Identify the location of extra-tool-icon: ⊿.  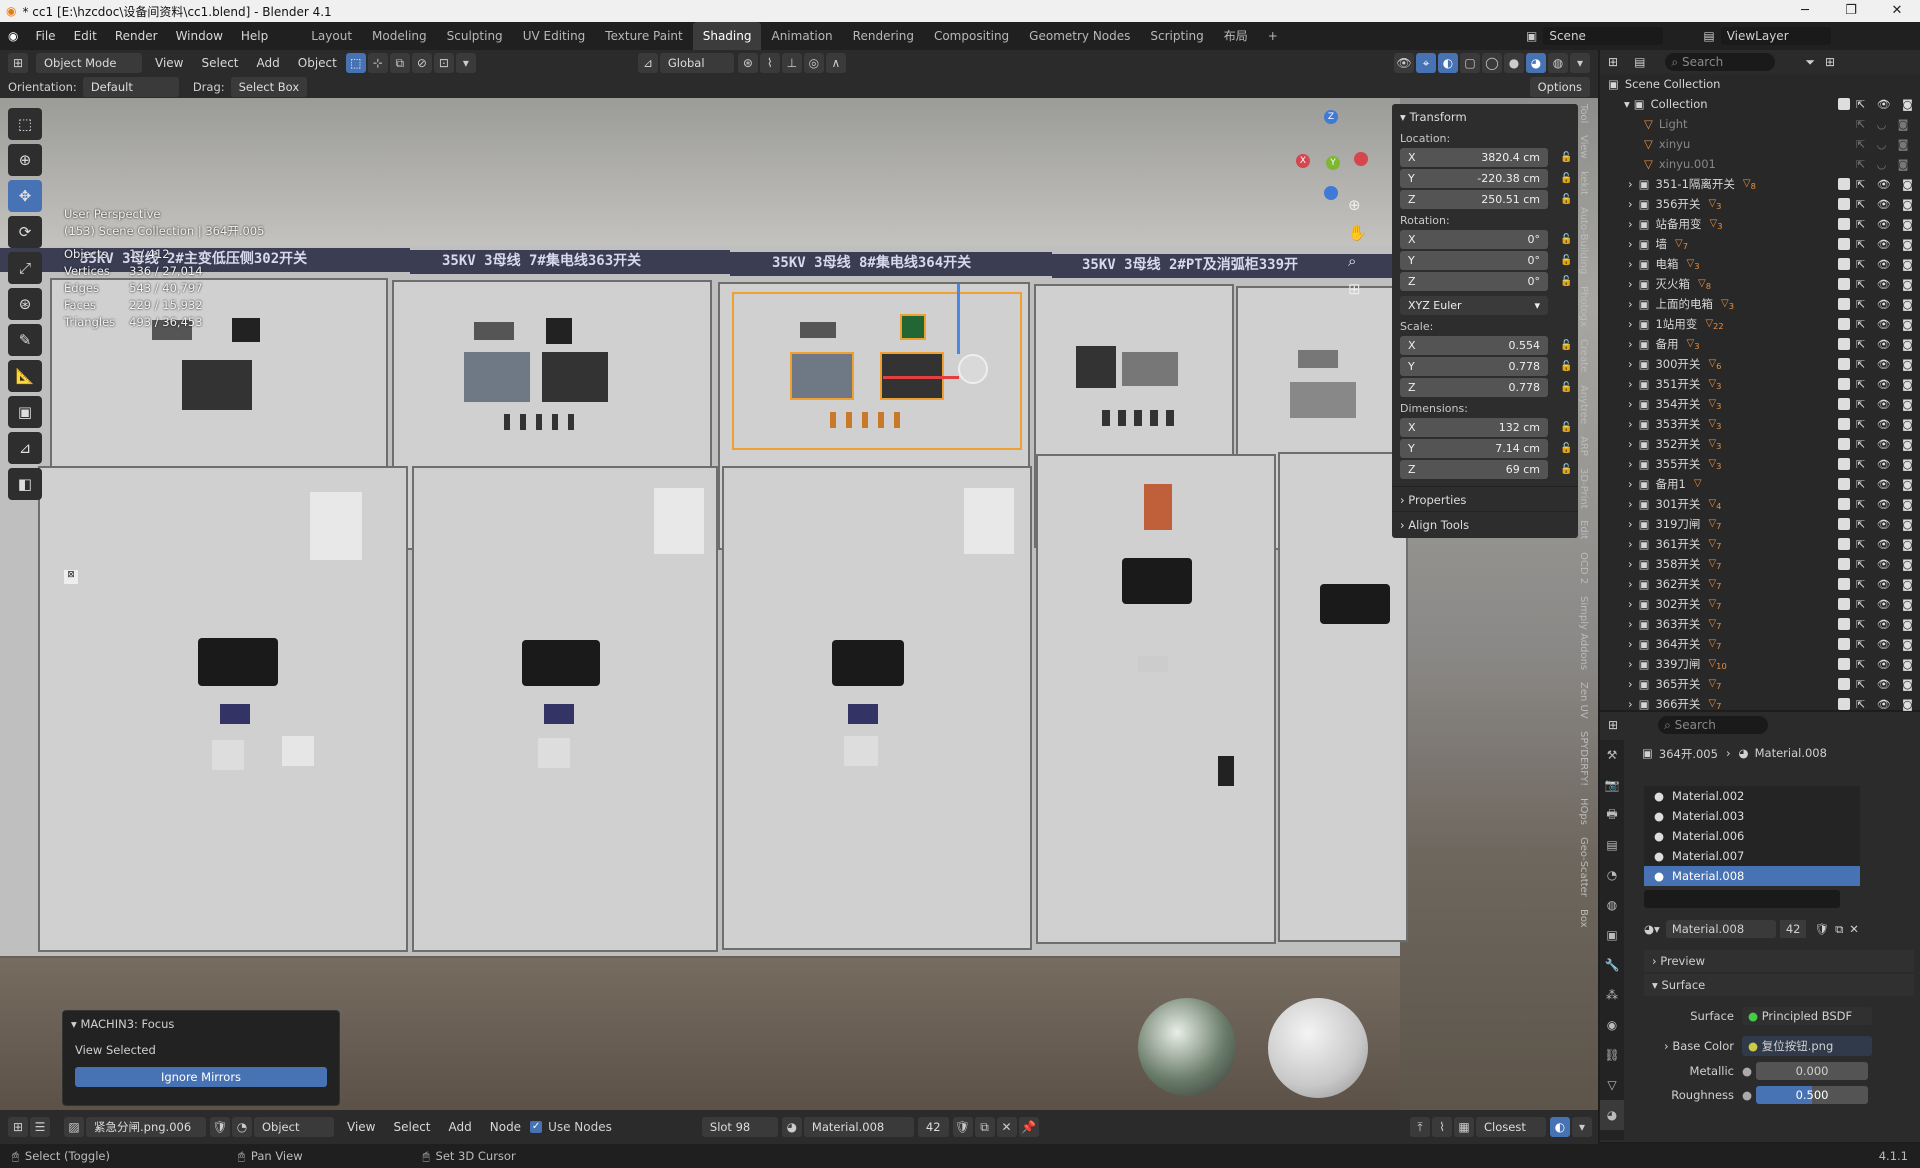
(25, 448).